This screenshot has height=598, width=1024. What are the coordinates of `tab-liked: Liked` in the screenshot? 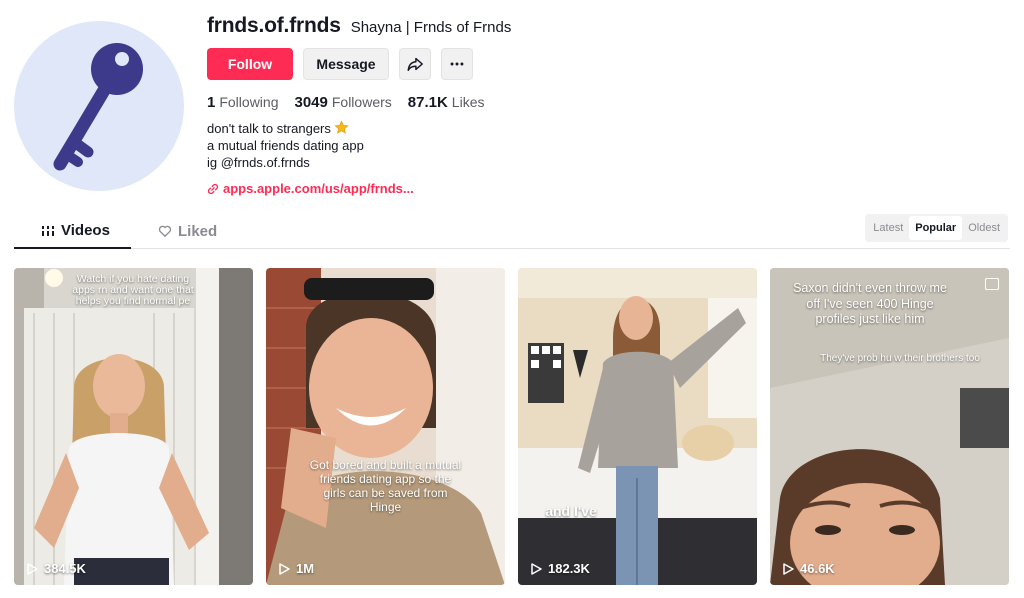 It's located at (187, 231).